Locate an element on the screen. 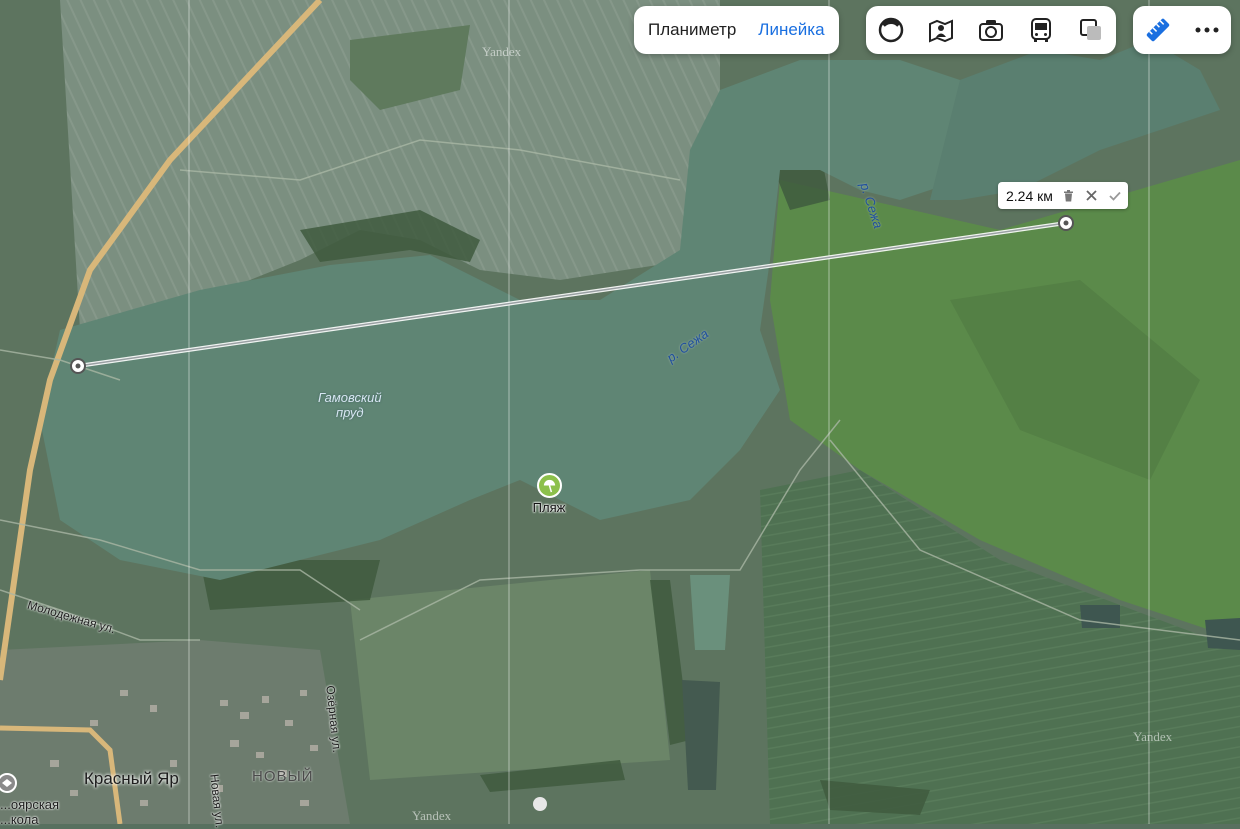 This screenshot has height=829, width=1240. panorama-circle-icon is located at coordinates (891, 30).